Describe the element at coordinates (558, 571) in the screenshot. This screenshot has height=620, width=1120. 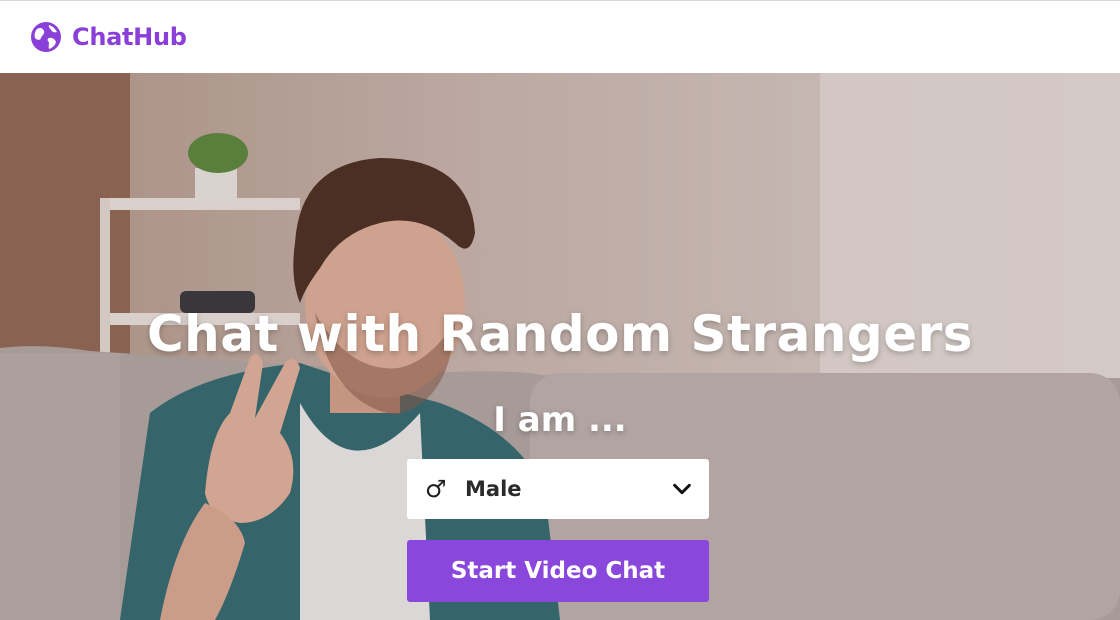
I see `start-video-chat-button: Start Video Chat` at that location.